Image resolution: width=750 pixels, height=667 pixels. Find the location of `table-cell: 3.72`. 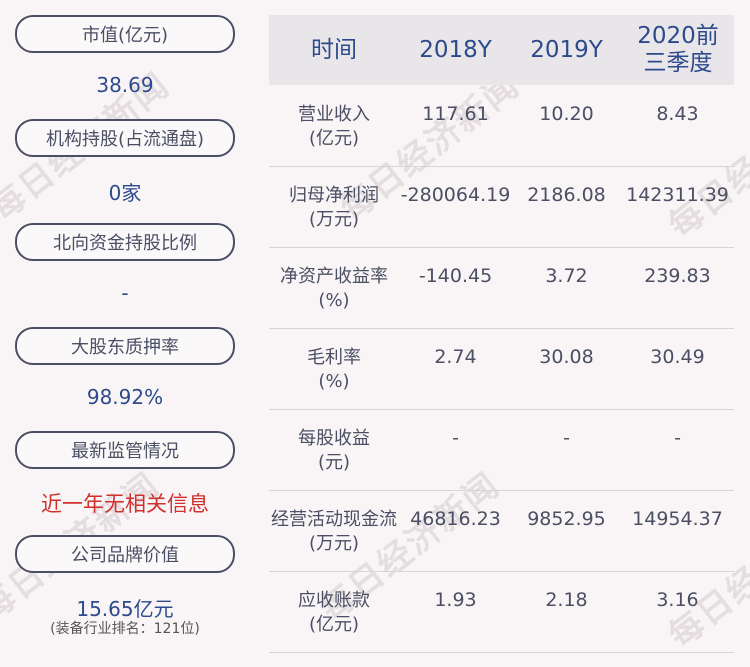

table-cell: 3.72 is located at coordinates (566, 276).